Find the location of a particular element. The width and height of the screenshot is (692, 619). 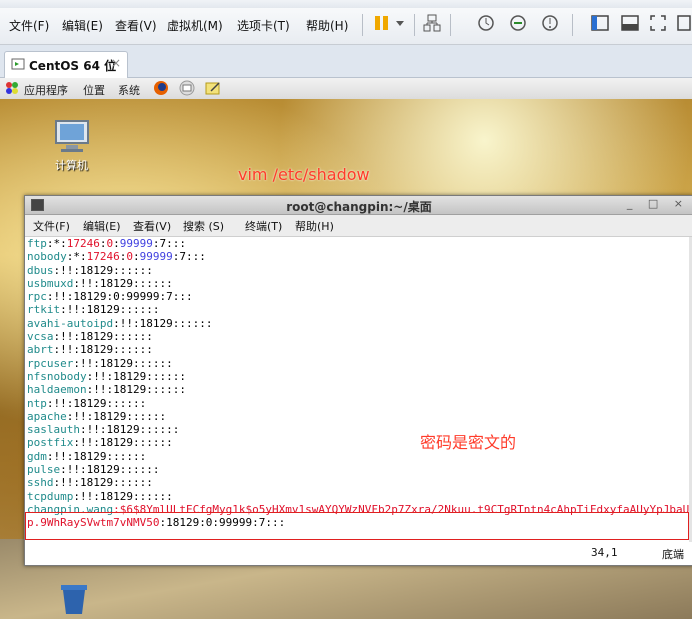

shadow-username: rtkit is located at coordinates (44, 310).